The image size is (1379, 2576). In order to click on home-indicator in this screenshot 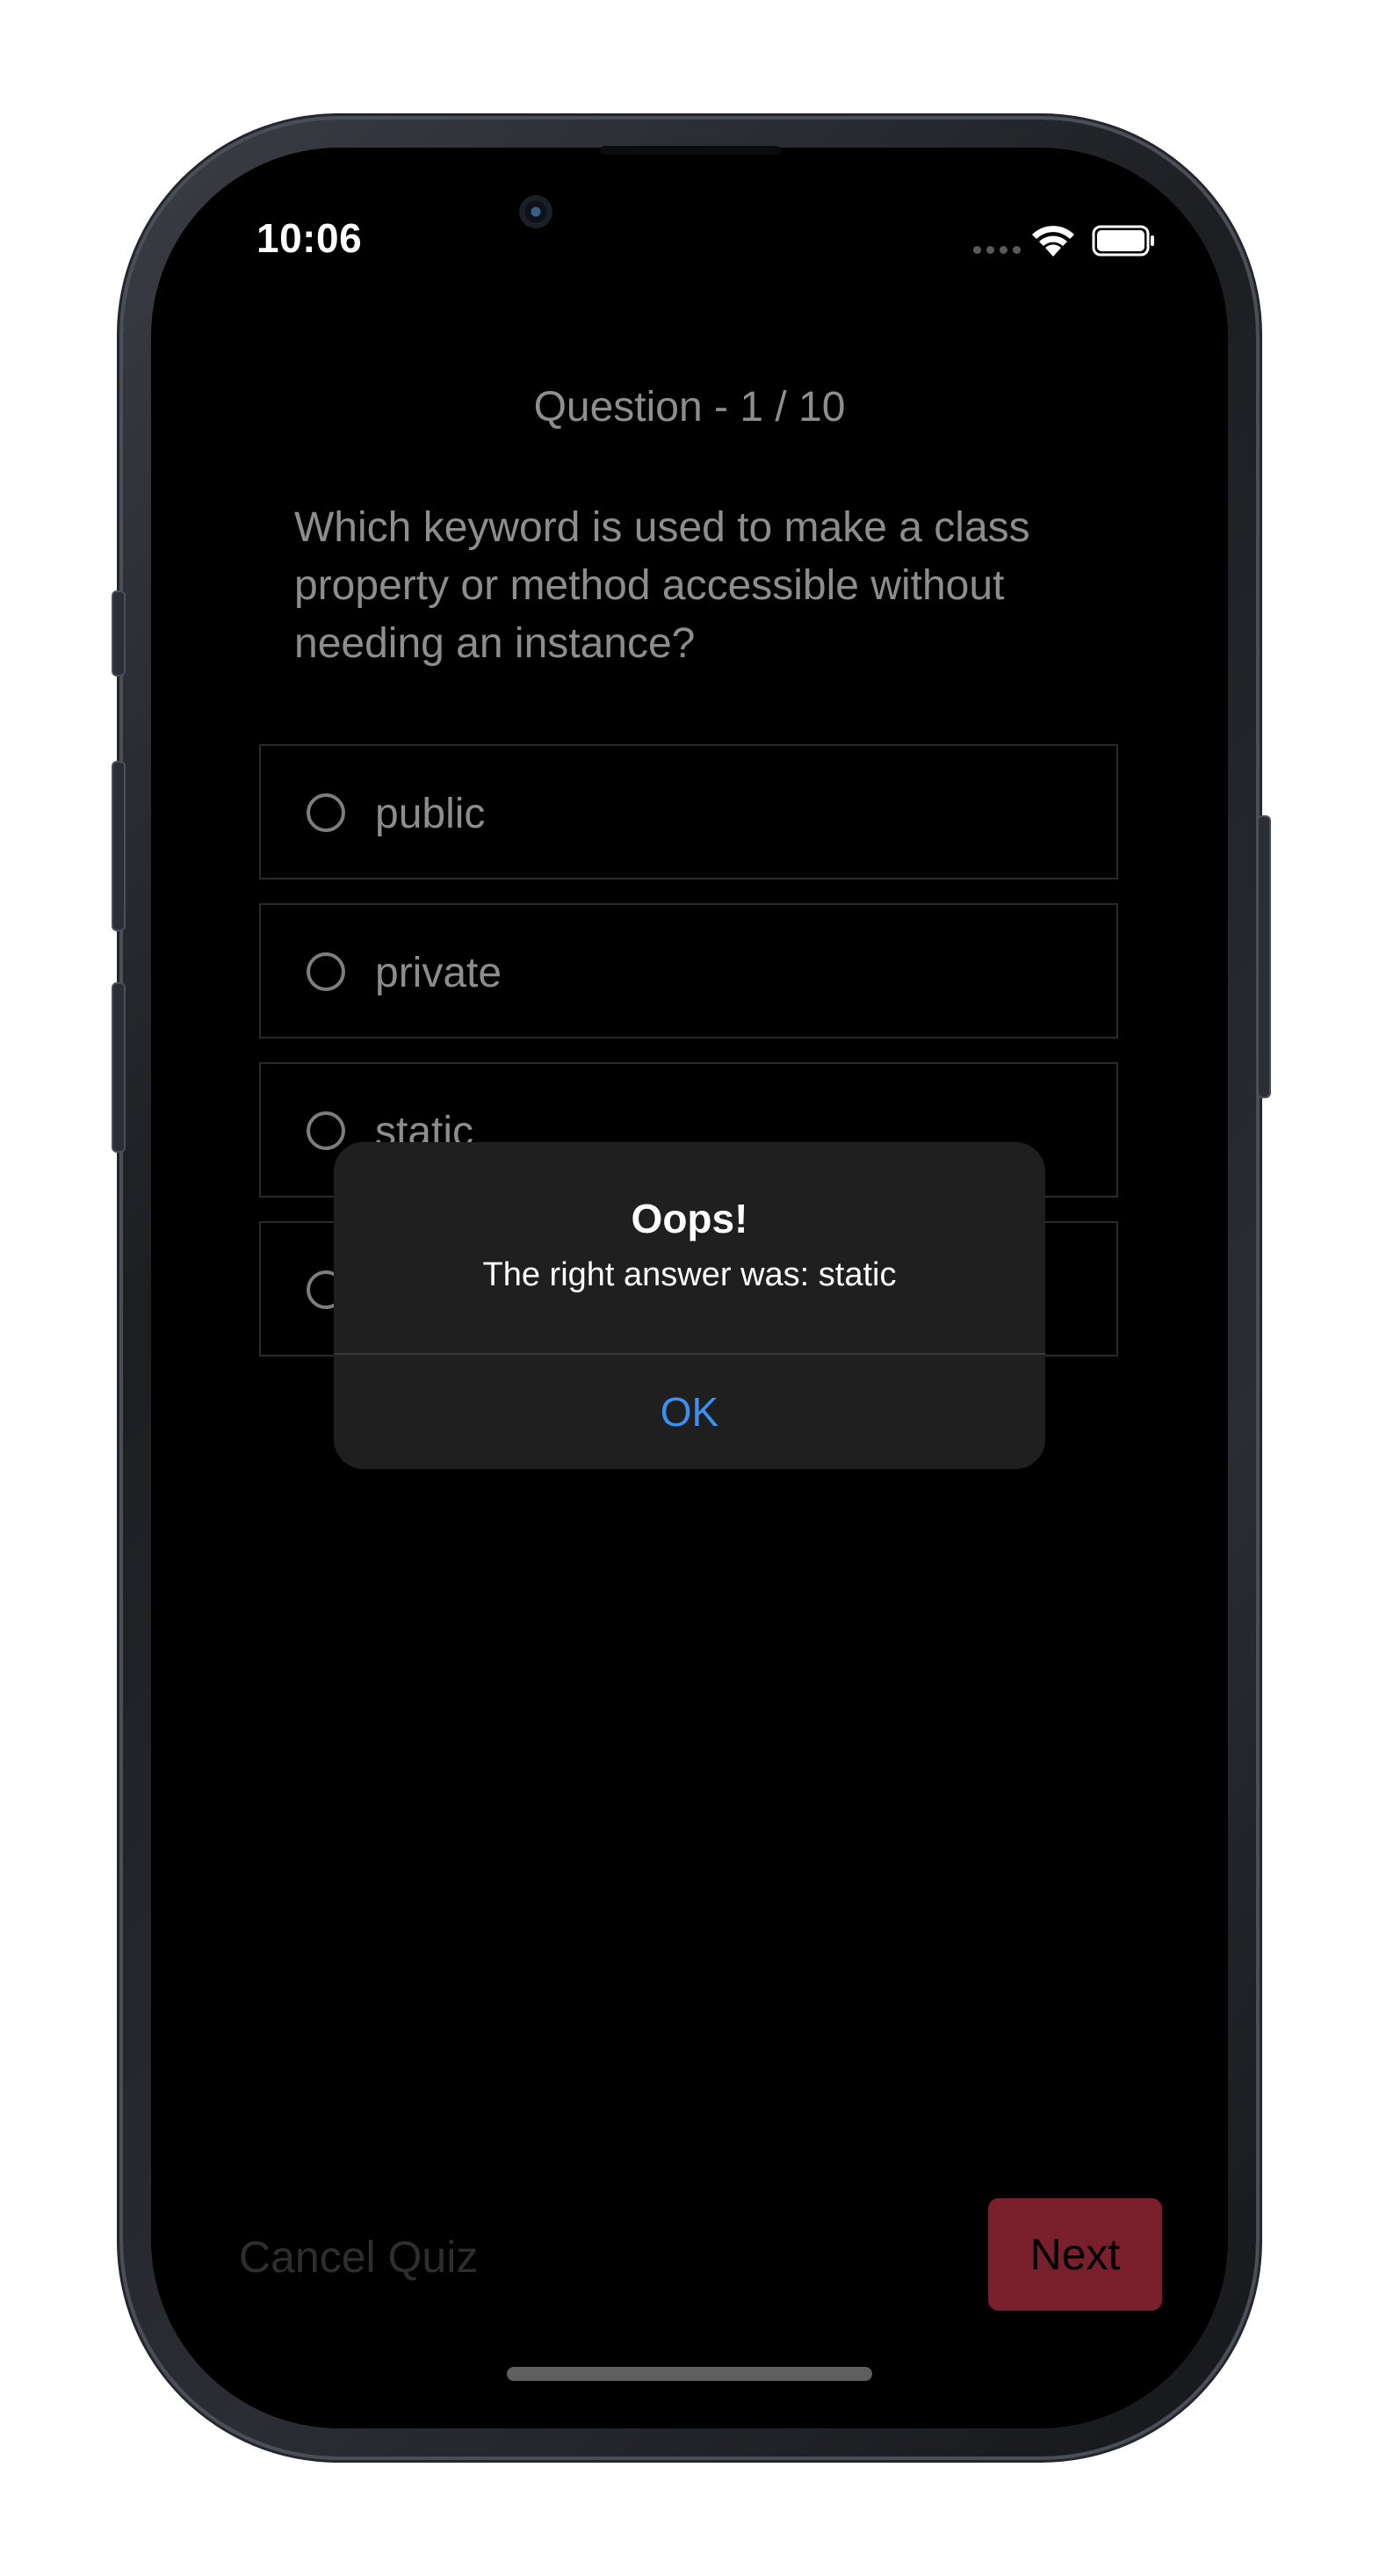, I will do `click(689, 2374)`.